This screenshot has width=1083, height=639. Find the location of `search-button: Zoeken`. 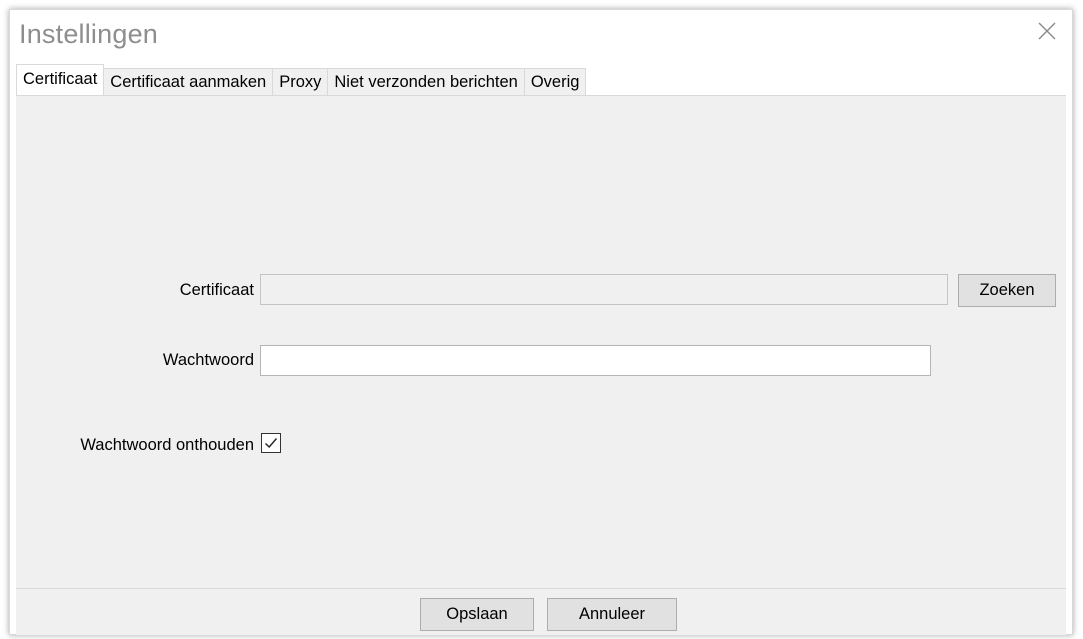

search-button: Zoeken is located at coordinates (1007, 290).